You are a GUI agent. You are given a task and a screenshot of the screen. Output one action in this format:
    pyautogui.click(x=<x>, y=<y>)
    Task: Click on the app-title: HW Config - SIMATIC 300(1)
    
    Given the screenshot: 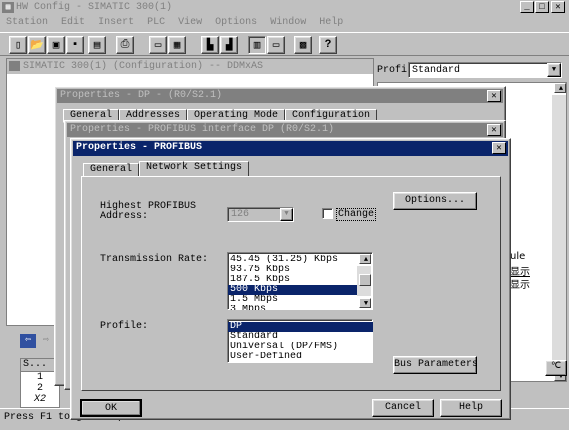 What is the action you would take?
    pyautogui.click(x=94, y=7)
    